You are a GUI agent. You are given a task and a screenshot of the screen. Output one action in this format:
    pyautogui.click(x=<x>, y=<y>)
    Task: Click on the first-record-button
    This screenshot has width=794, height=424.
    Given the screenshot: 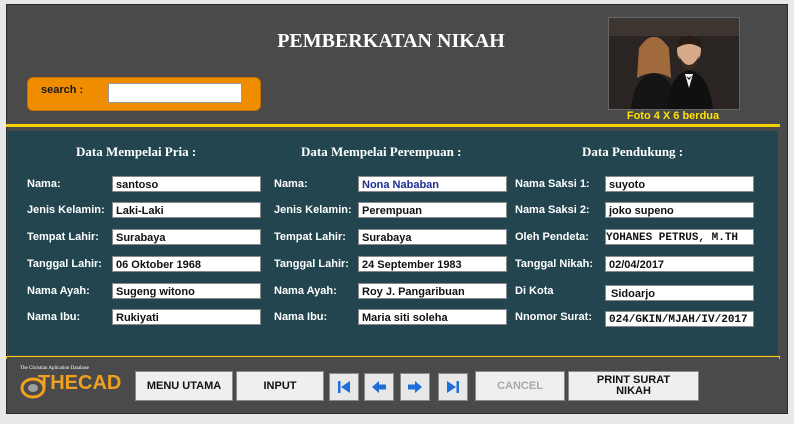 What is the action you would take?
    pyautogui.click(x=344, y=387)
    